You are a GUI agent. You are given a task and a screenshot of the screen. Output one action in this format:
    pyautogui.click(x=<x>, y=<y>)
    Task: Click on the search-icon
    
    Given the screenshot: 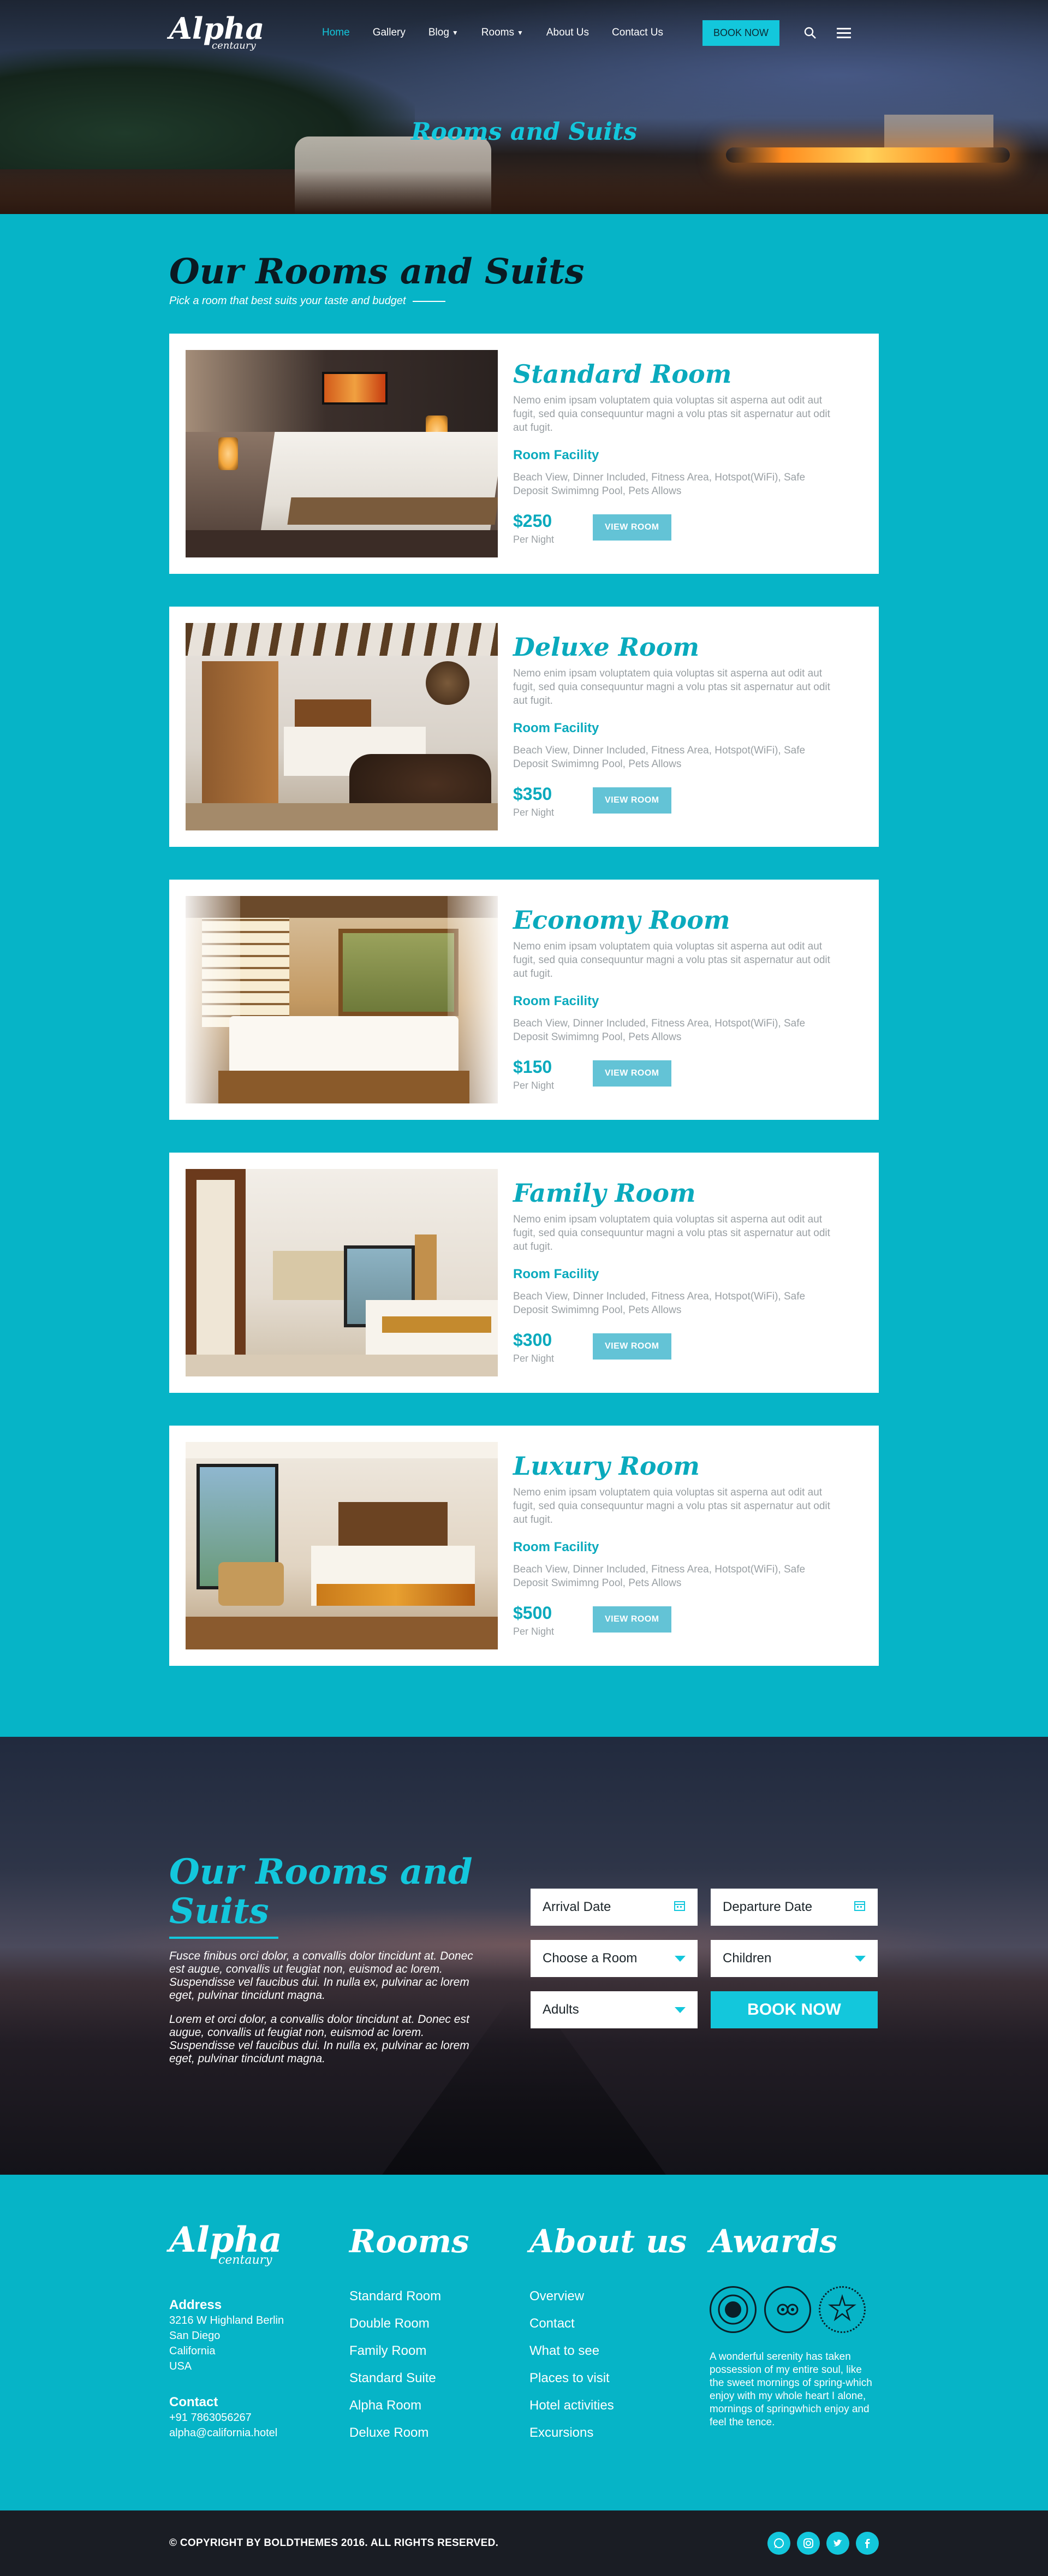 What is the action you would take?
    pyautogui.click(x=810, y=32)
    